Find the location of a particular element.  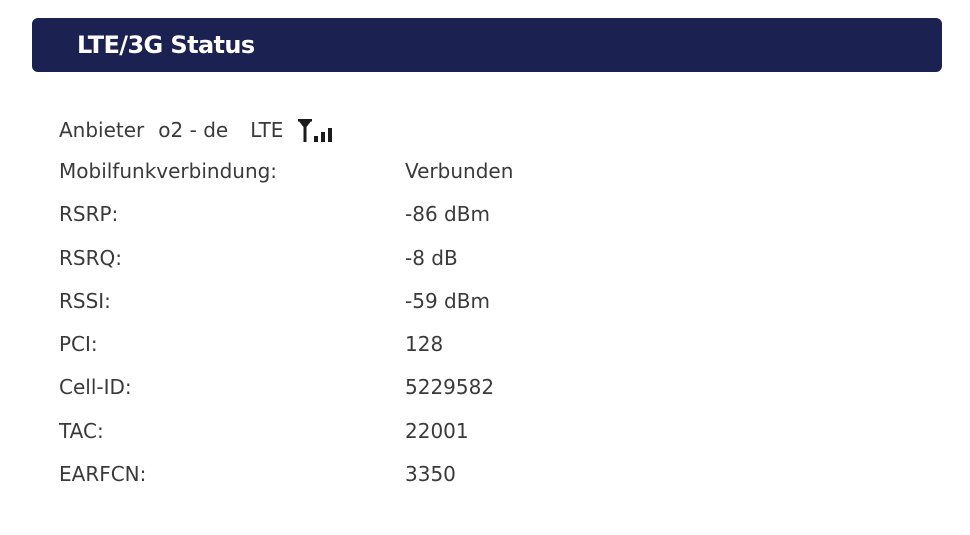

status-row-pci: PCI: 128 is located at coordinates (359, 344).